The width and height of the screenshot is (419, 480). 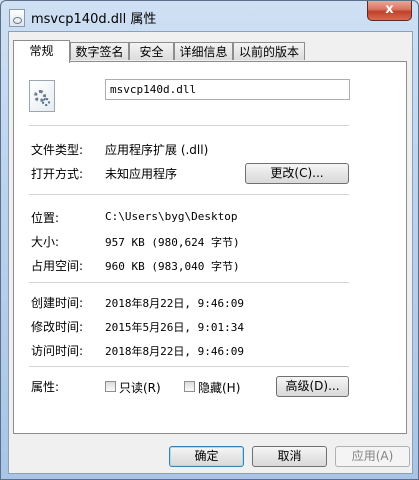 What do you see at coordinates (227, 89) in the screenshot?
I see `file-name-input` at bounding box center [227, 89].